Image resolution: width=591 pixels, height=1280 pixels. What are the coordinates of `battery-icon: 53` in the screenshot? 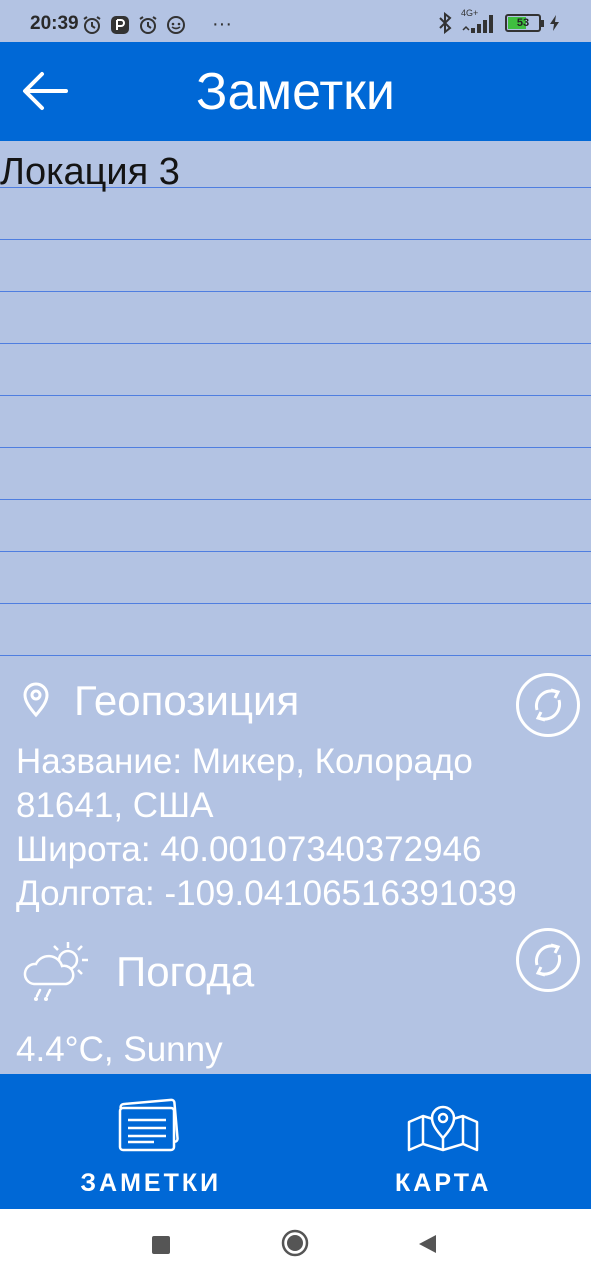 It's located at (524, 23).